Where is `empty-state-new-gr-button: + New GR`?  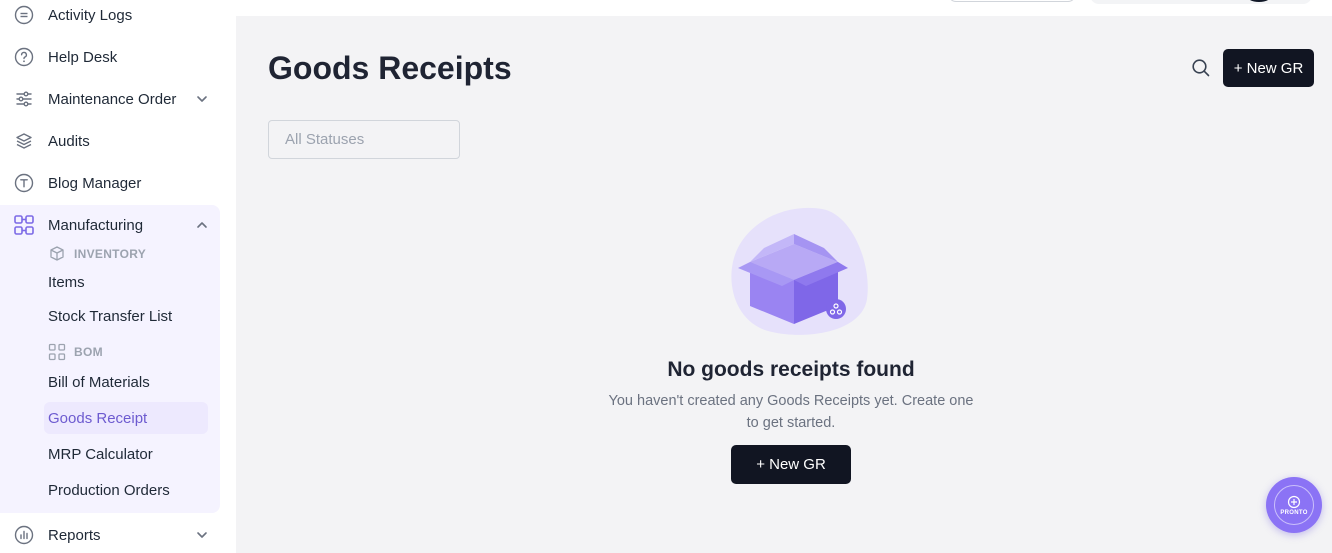
empty-state-new-gr-button: + New GR is located at coordinates (791, 464).